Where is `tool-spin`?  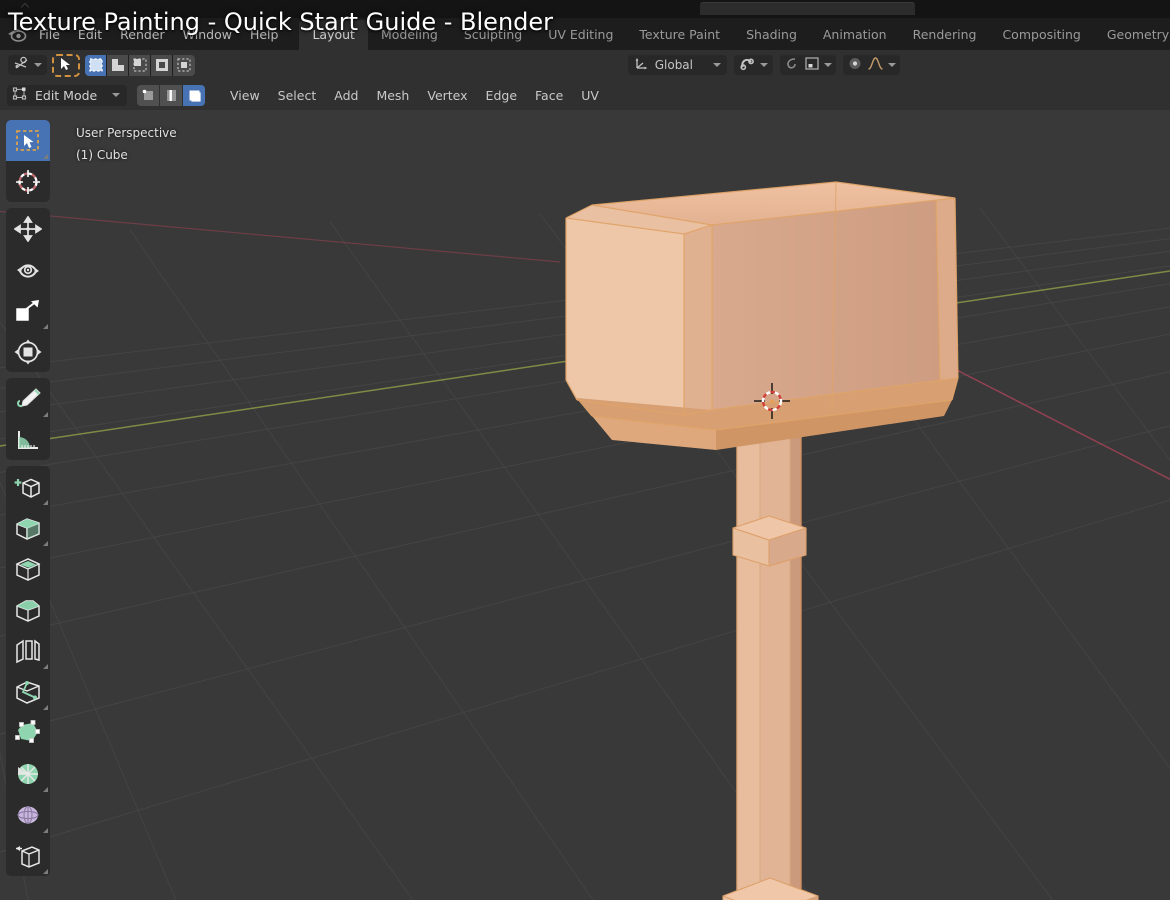
tool-spin is located at coordinates (28, 773).